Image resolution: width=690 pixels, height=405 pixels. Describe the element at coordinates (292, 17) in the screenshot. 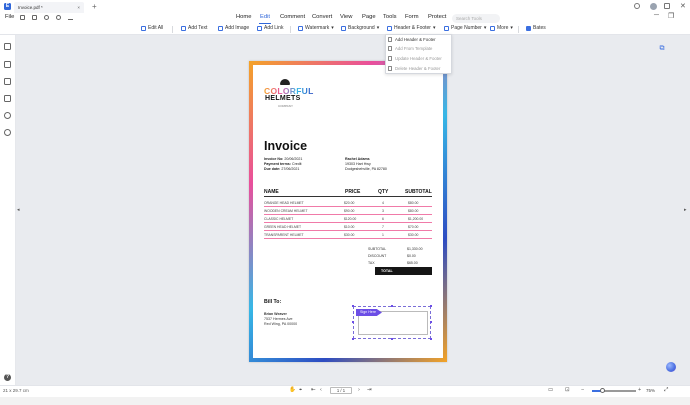

I see `menu-comment: Comment` at that location.